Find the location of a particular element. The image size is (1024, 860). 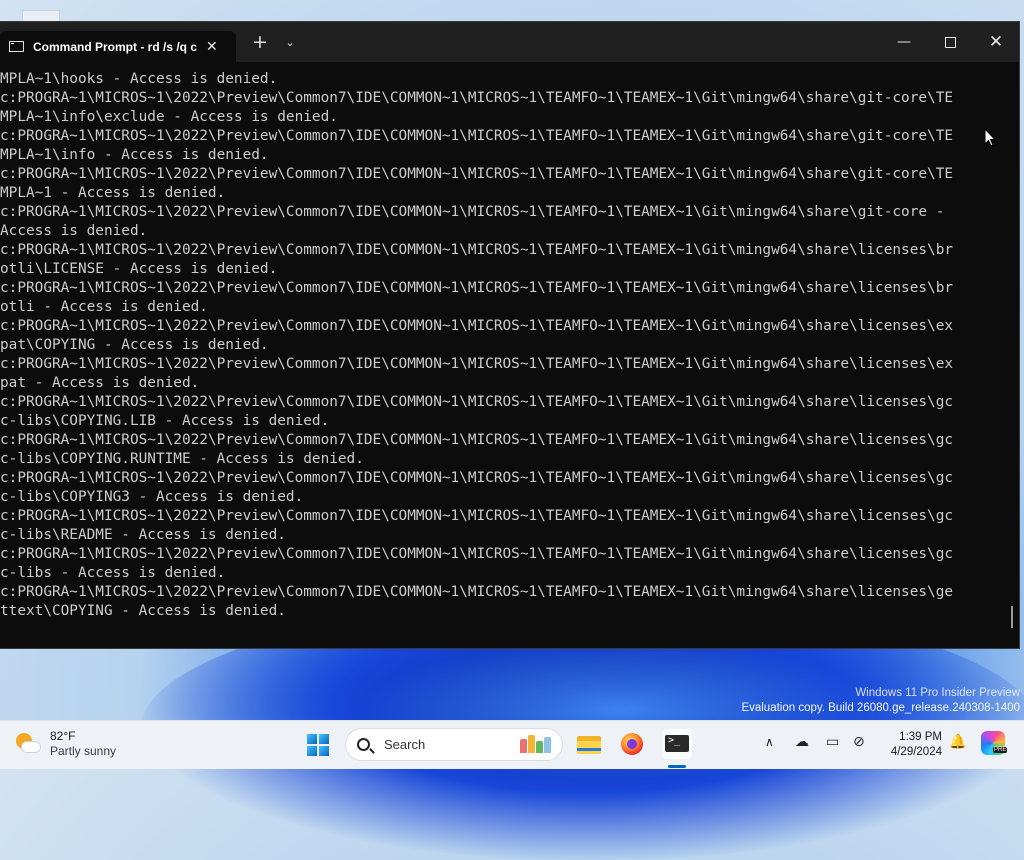

notification-bell-icon: 🔔 is located at coordinates (957, 742).